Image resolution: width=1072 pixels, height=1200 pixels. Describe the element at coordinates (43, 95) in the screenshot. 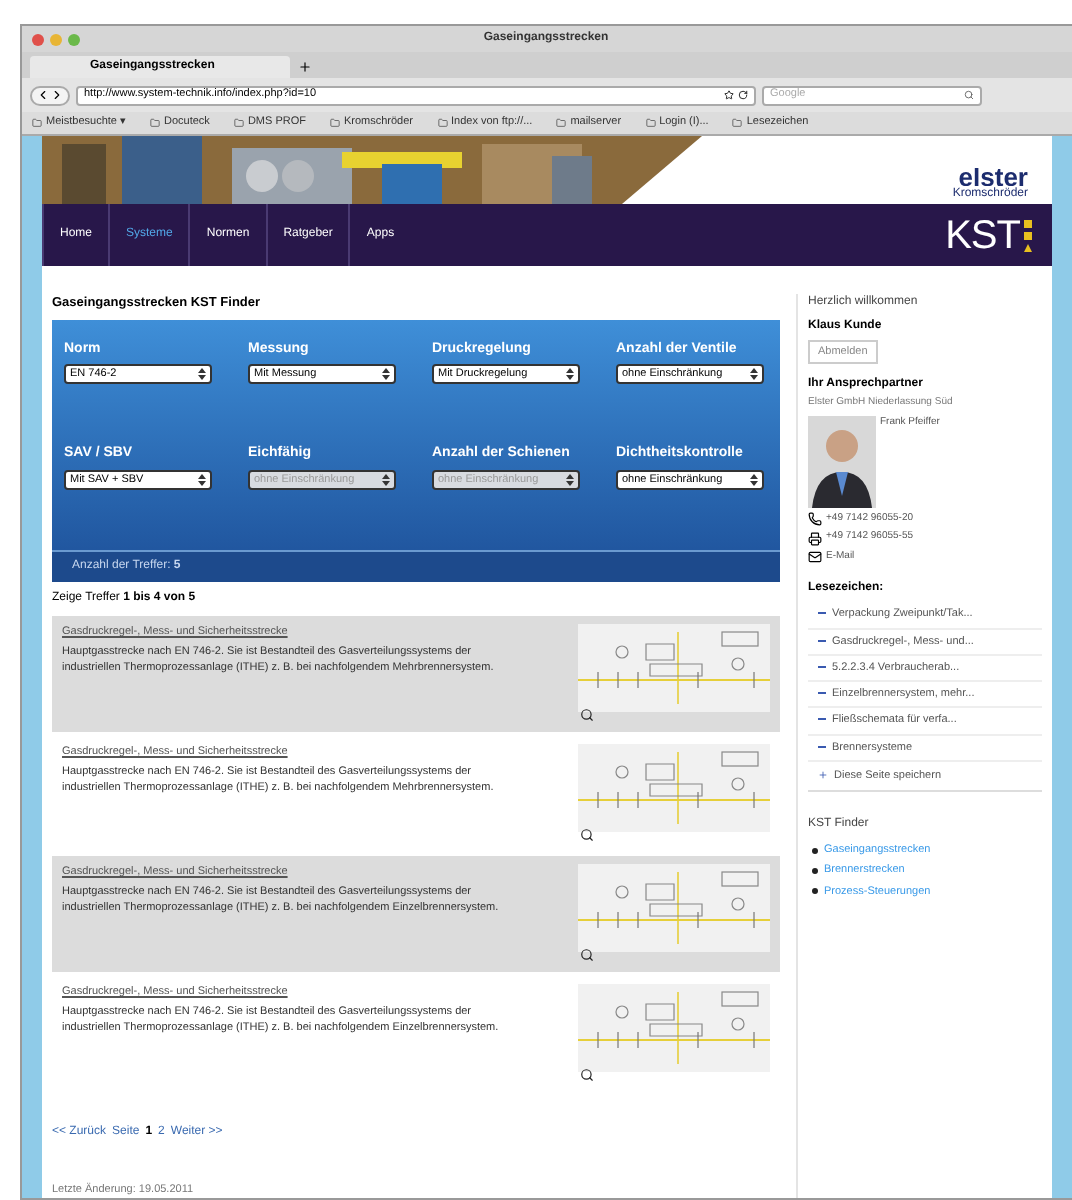

I see `back-icon` at that location.